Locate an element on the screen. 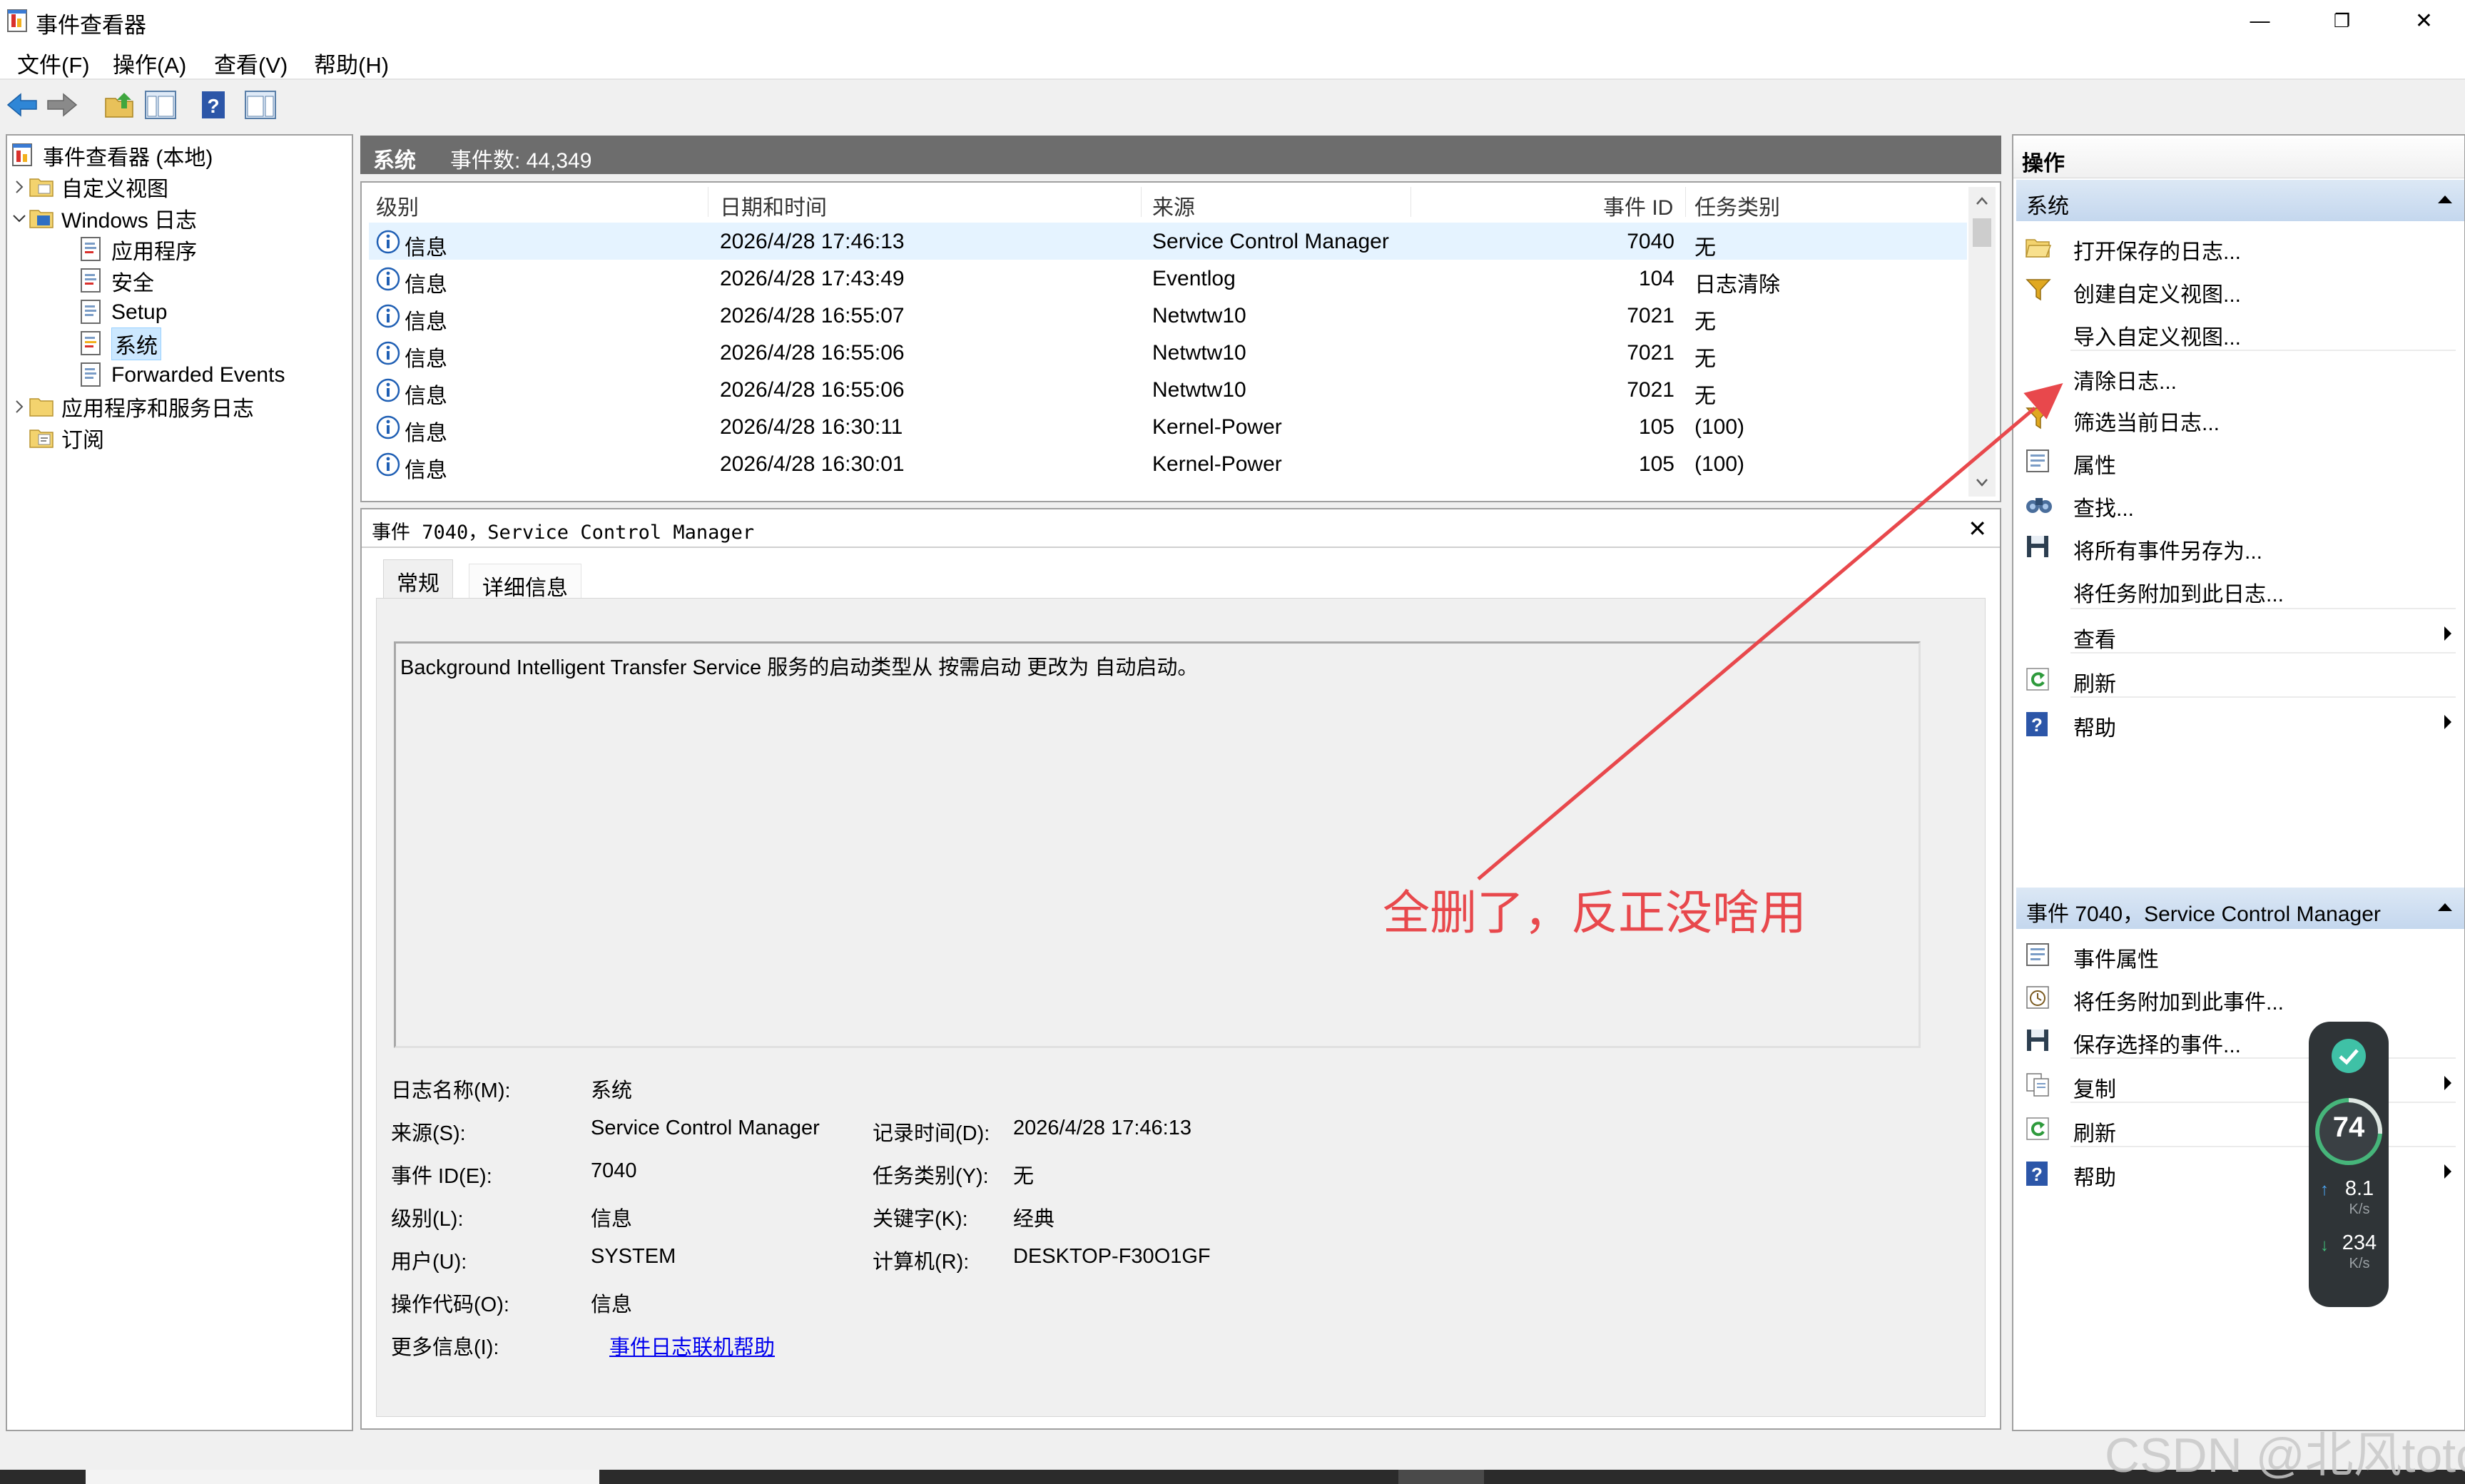 This screenshot has width=2465, height=1484. upload-speed: 8.1 is located at coordinates (2359, 1188).